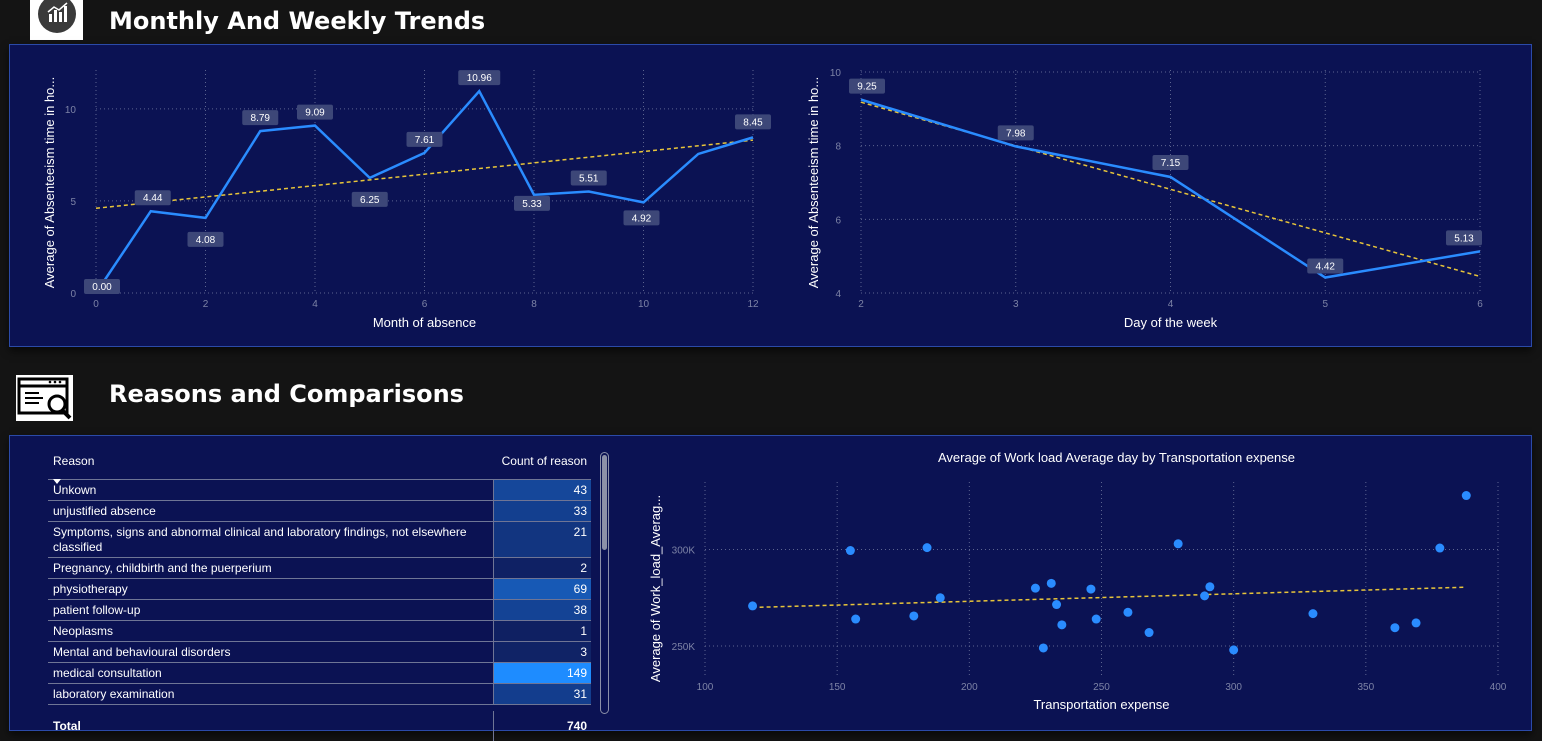 The image size is (1542, 741). Describe the element at coordinates (424, 322) in the screenshot. I see `x-axis-title: Month of absence` at that location.